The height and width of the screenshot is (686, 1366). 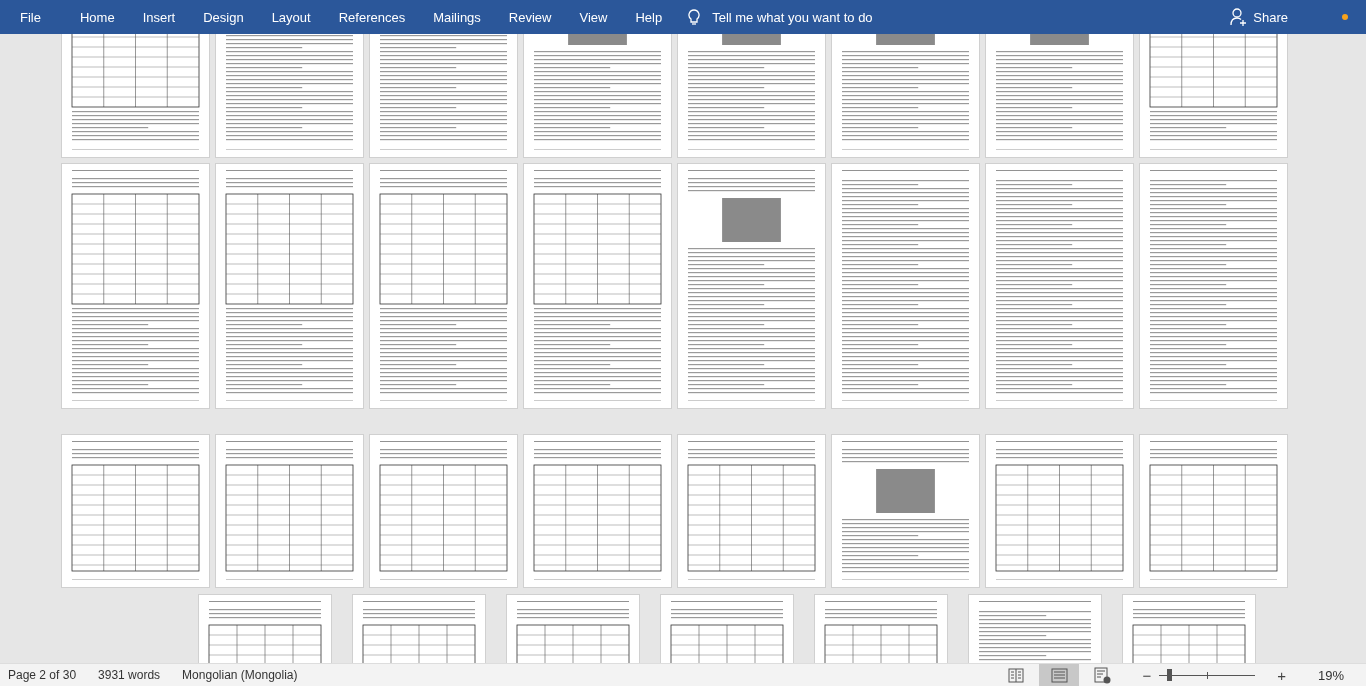 I want to click on tell-me-field: Tell me what you want to do, so click(x=807, y=17).